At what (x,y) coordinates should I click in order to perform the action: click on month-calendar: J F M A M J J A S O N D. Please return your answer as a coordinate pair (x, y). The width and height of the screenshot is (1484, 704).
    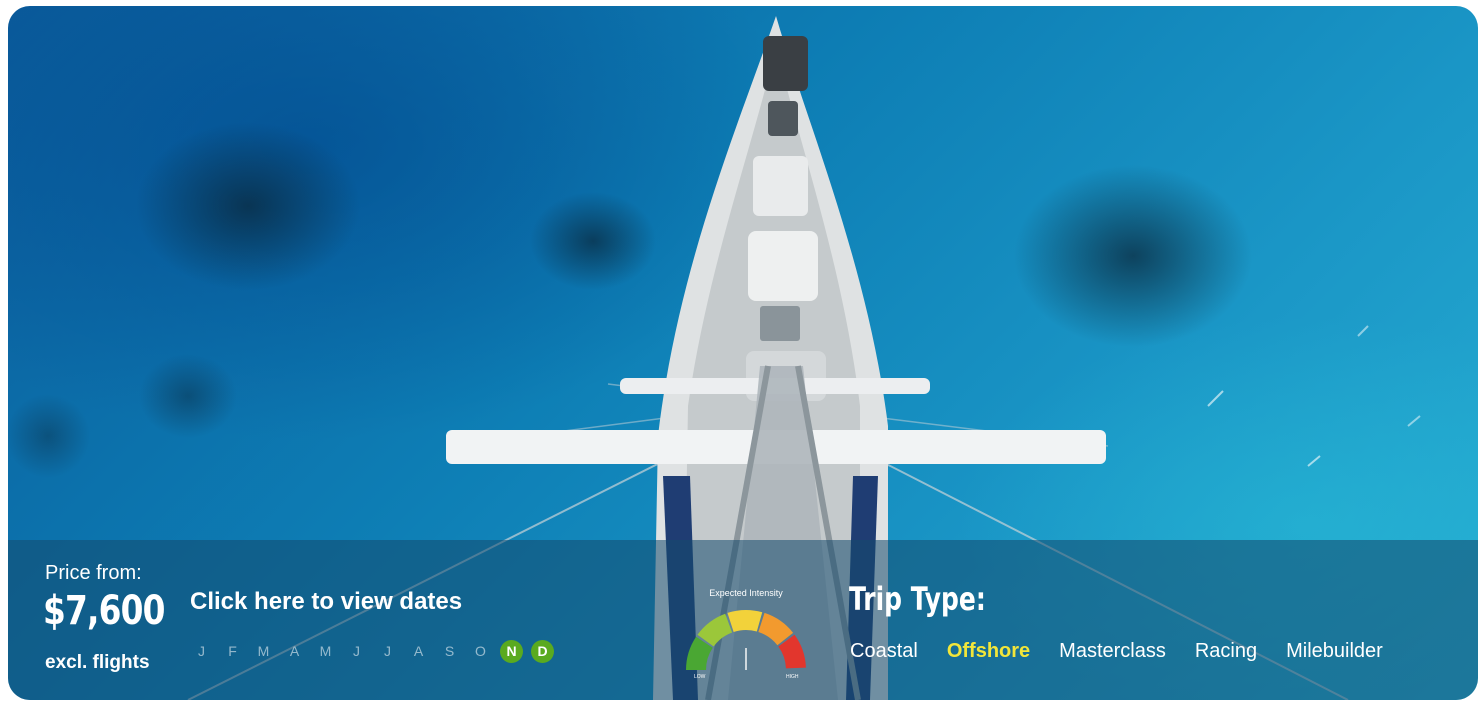
    Looking at the image, I should click on (376, 651).